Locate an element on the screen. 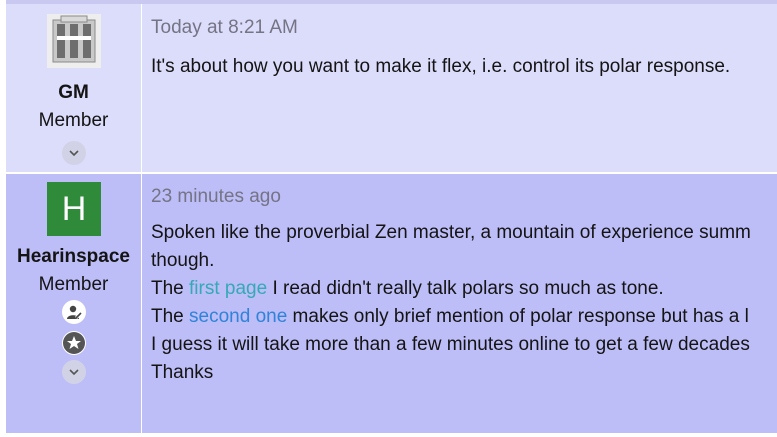  avatar-image is located at coordinates (74, 41).